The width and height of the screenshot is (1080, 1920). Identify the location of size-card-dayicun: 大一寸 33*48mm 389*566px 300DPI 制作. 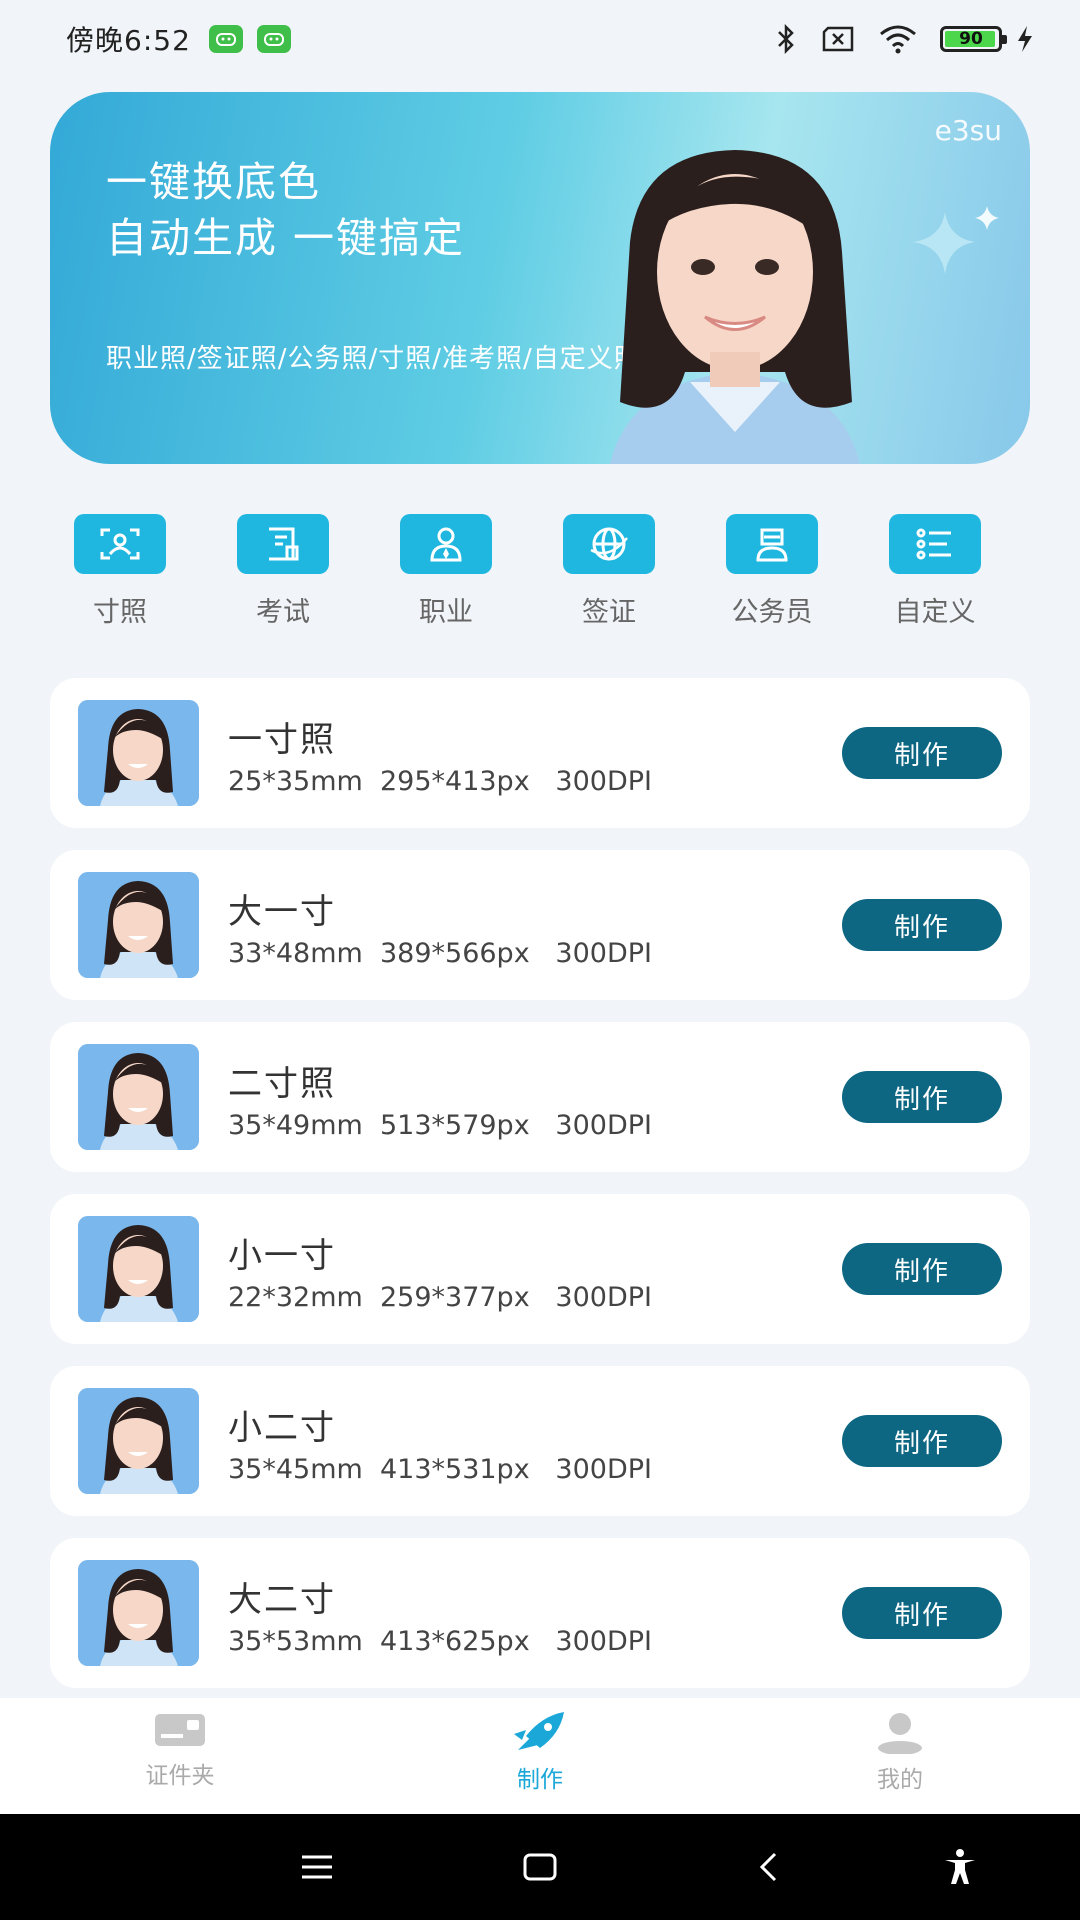
(540, 925).